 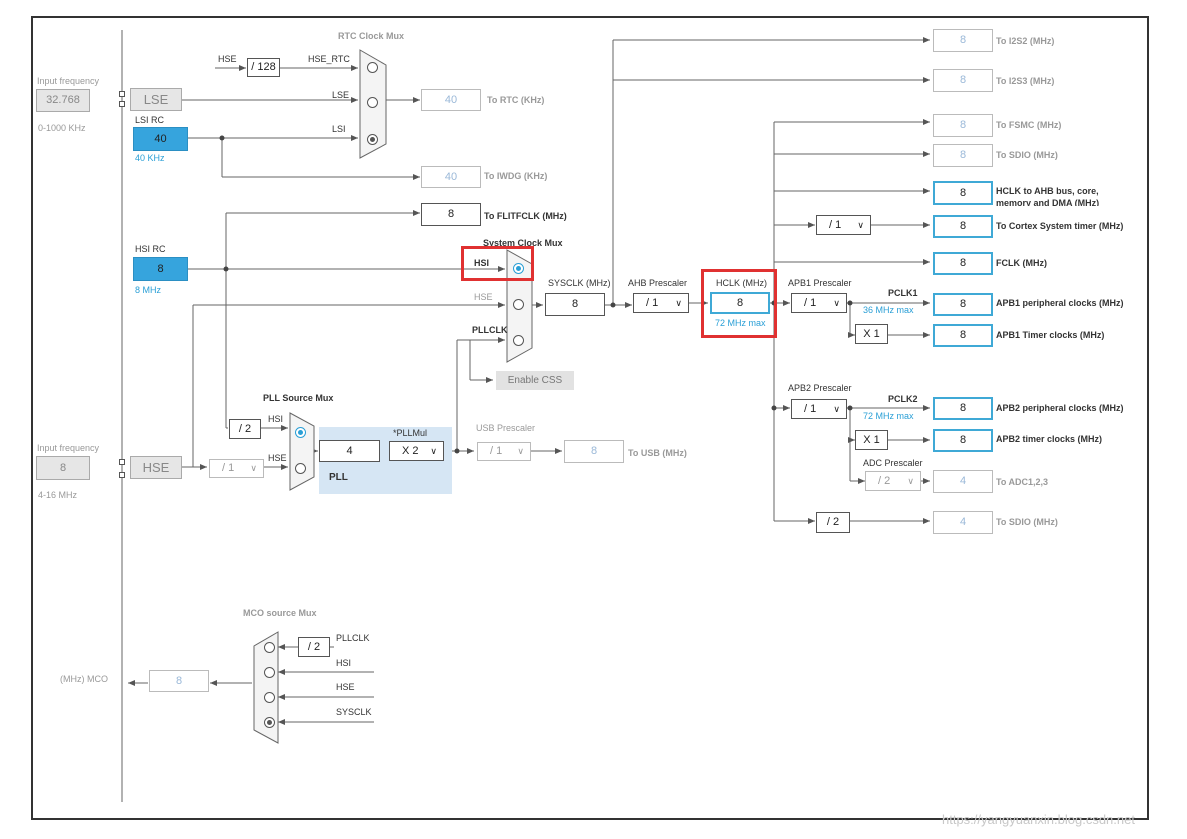 I want to click on pll-mul-select: X 2 ∨, so click(x=416, y=451).